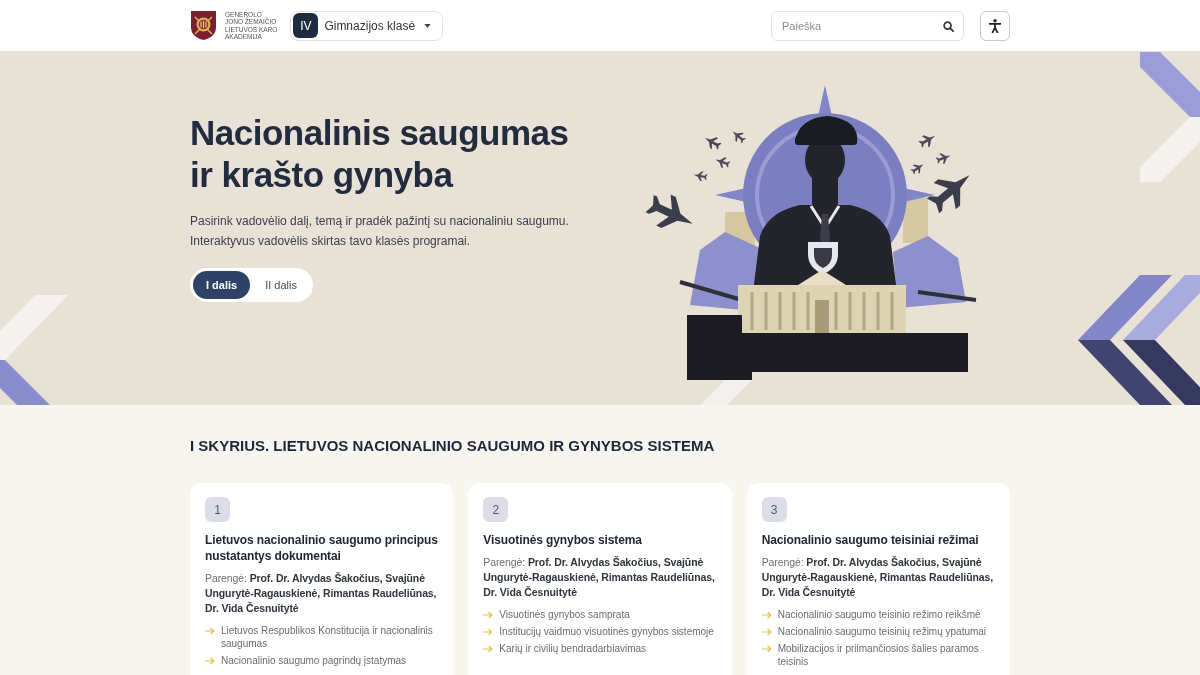 Image resolution: width=1200 pixels, height=675 pixels. Describe the element at coordinates (380, 154) in the screenshot. I see `hero-title: Nacionalinis saugumas ir krašto gynyba` at that location.